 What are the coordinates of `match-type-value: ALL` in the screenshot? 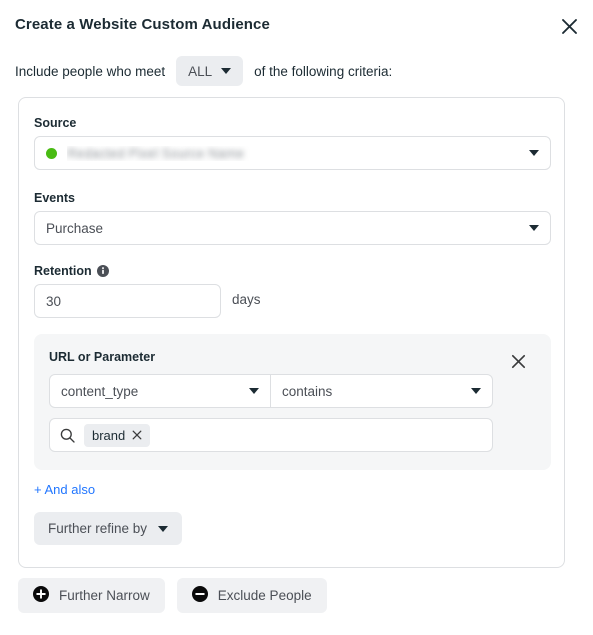 It's located at (200, 71).